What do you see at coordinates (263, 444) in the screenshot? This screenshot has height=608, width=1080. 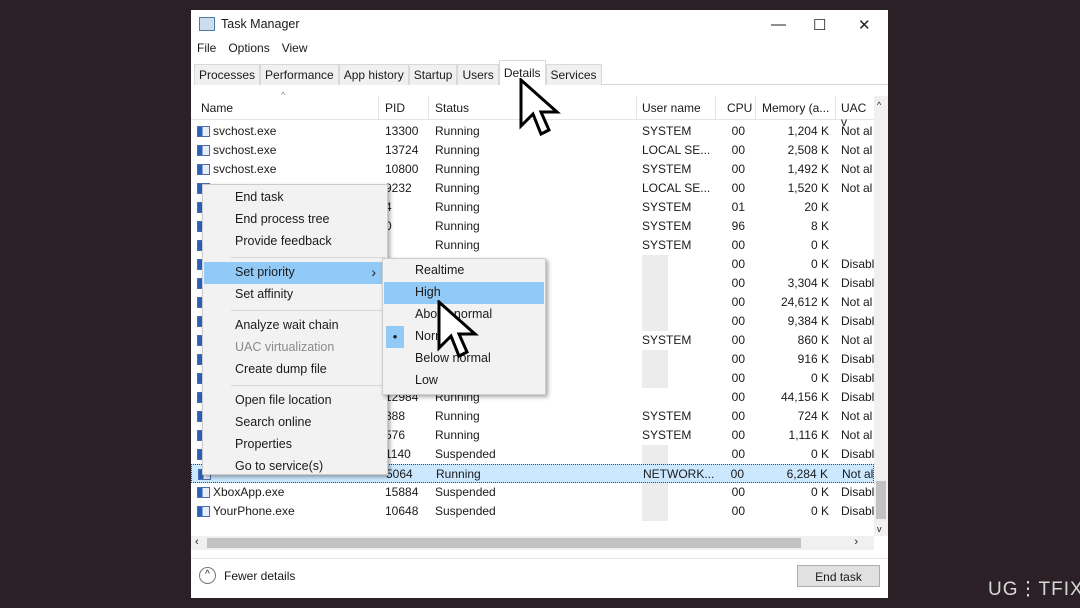 I see `menu-item-label: Properties` at bounding box center [263, 444].